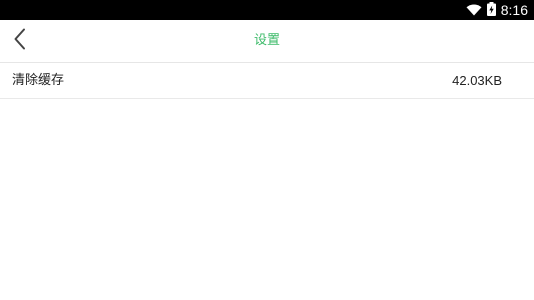  I want to click on status-icons: 8:16, so click(497, 10).